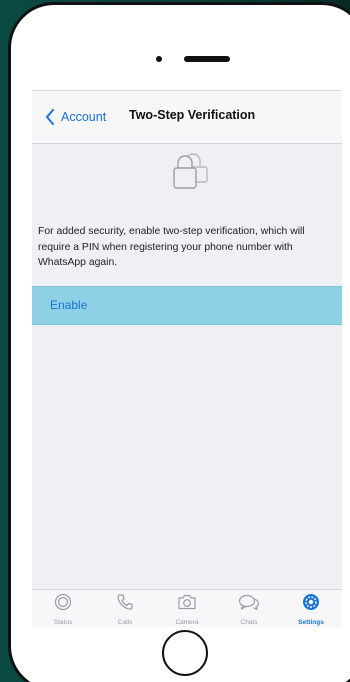  Describe the element at coordinates (190, 171) in the screenshot. I see `lock-icon` at that location.